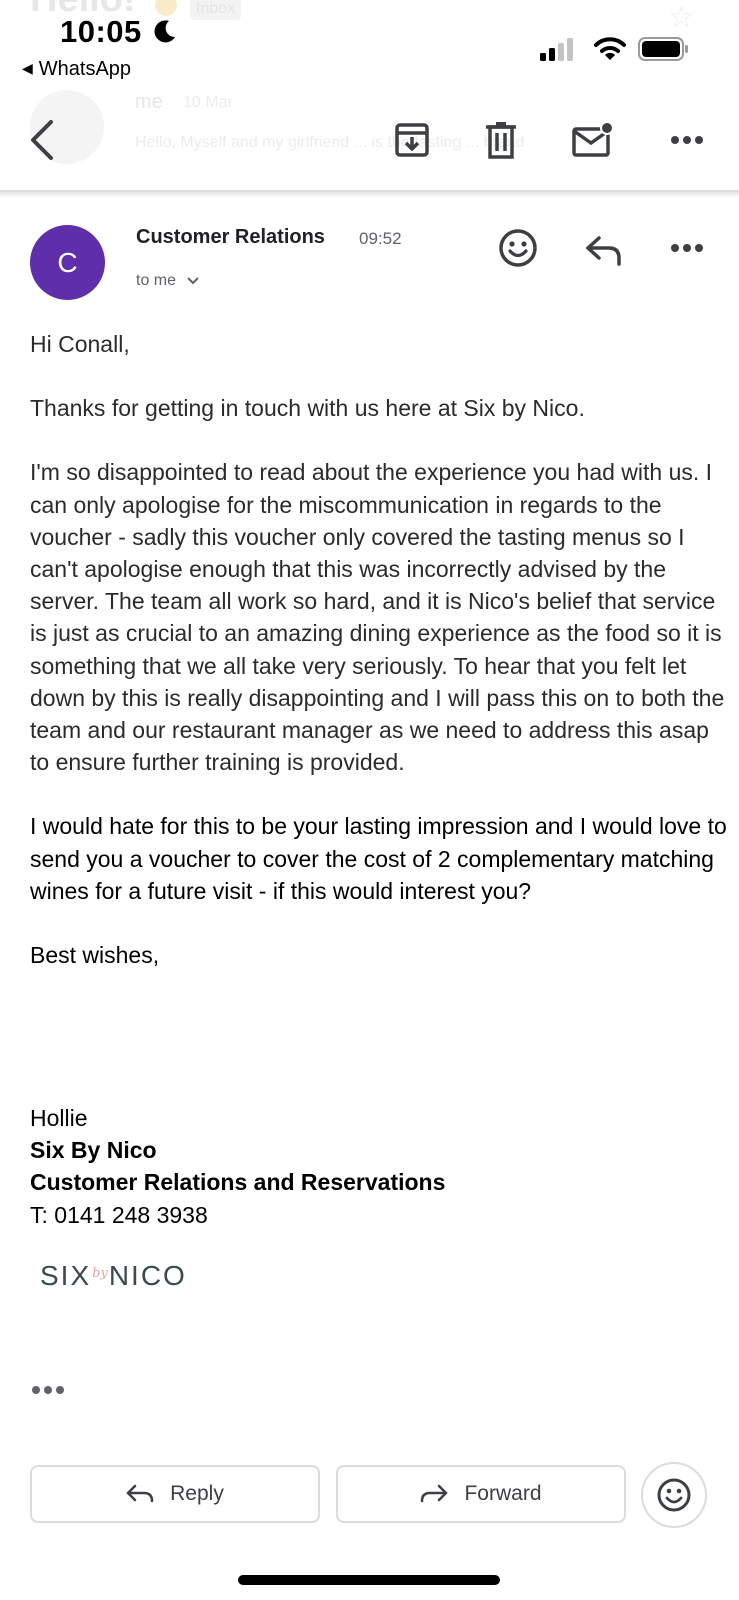  I want to click on signature-phone: T: 0141 248 3938, so click(119, 1214).